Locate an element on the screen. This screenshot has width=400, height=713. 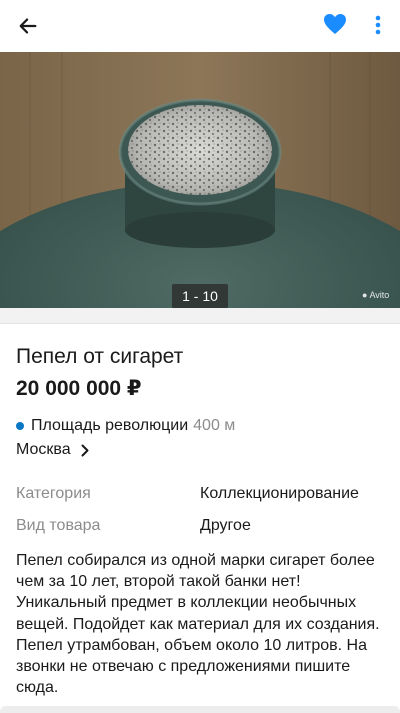
arrow-left-icon is located at coordinates (28, 26).